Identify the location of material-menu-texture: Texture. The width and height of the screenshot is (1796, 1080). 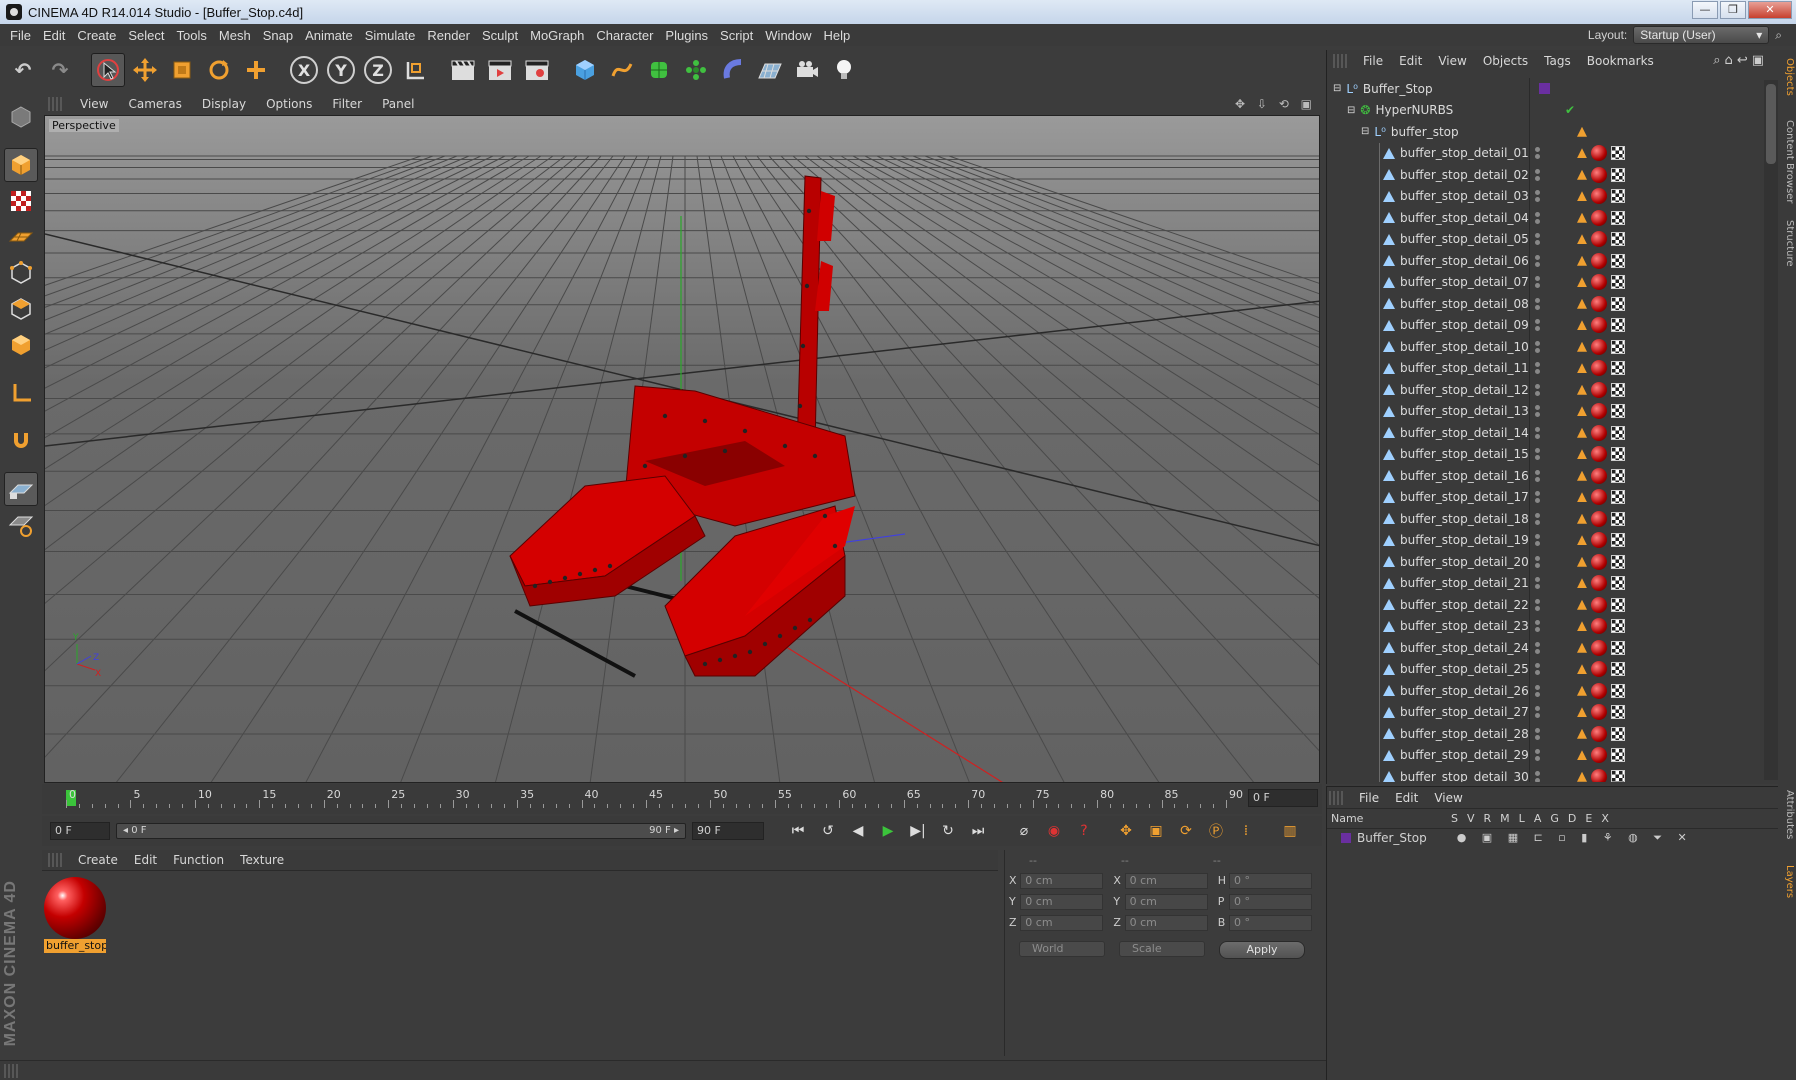
(262, 860).